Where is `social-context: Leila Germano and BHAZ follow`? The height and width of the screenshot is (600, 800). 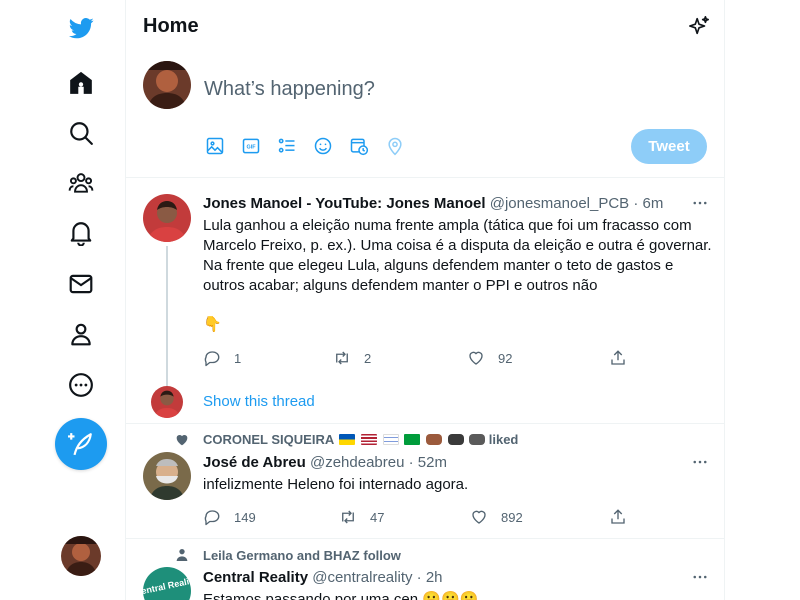 social-context: Leila Germano and BHAZ follow is located at coordinates (302, 555).